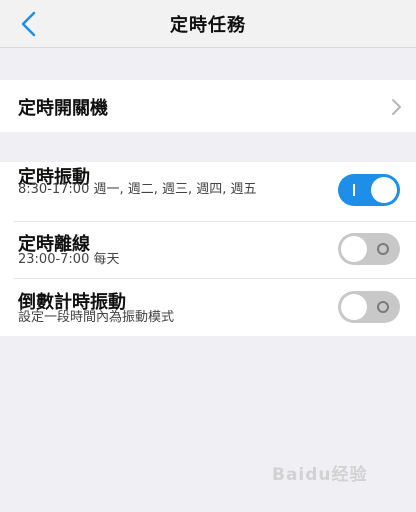 This screenshot has height=512, width=416. Describe the element at coordinates (69, 259) in the screenshot. I see `timed-offline-schedule: 23:00-7:00 每天` at that location.